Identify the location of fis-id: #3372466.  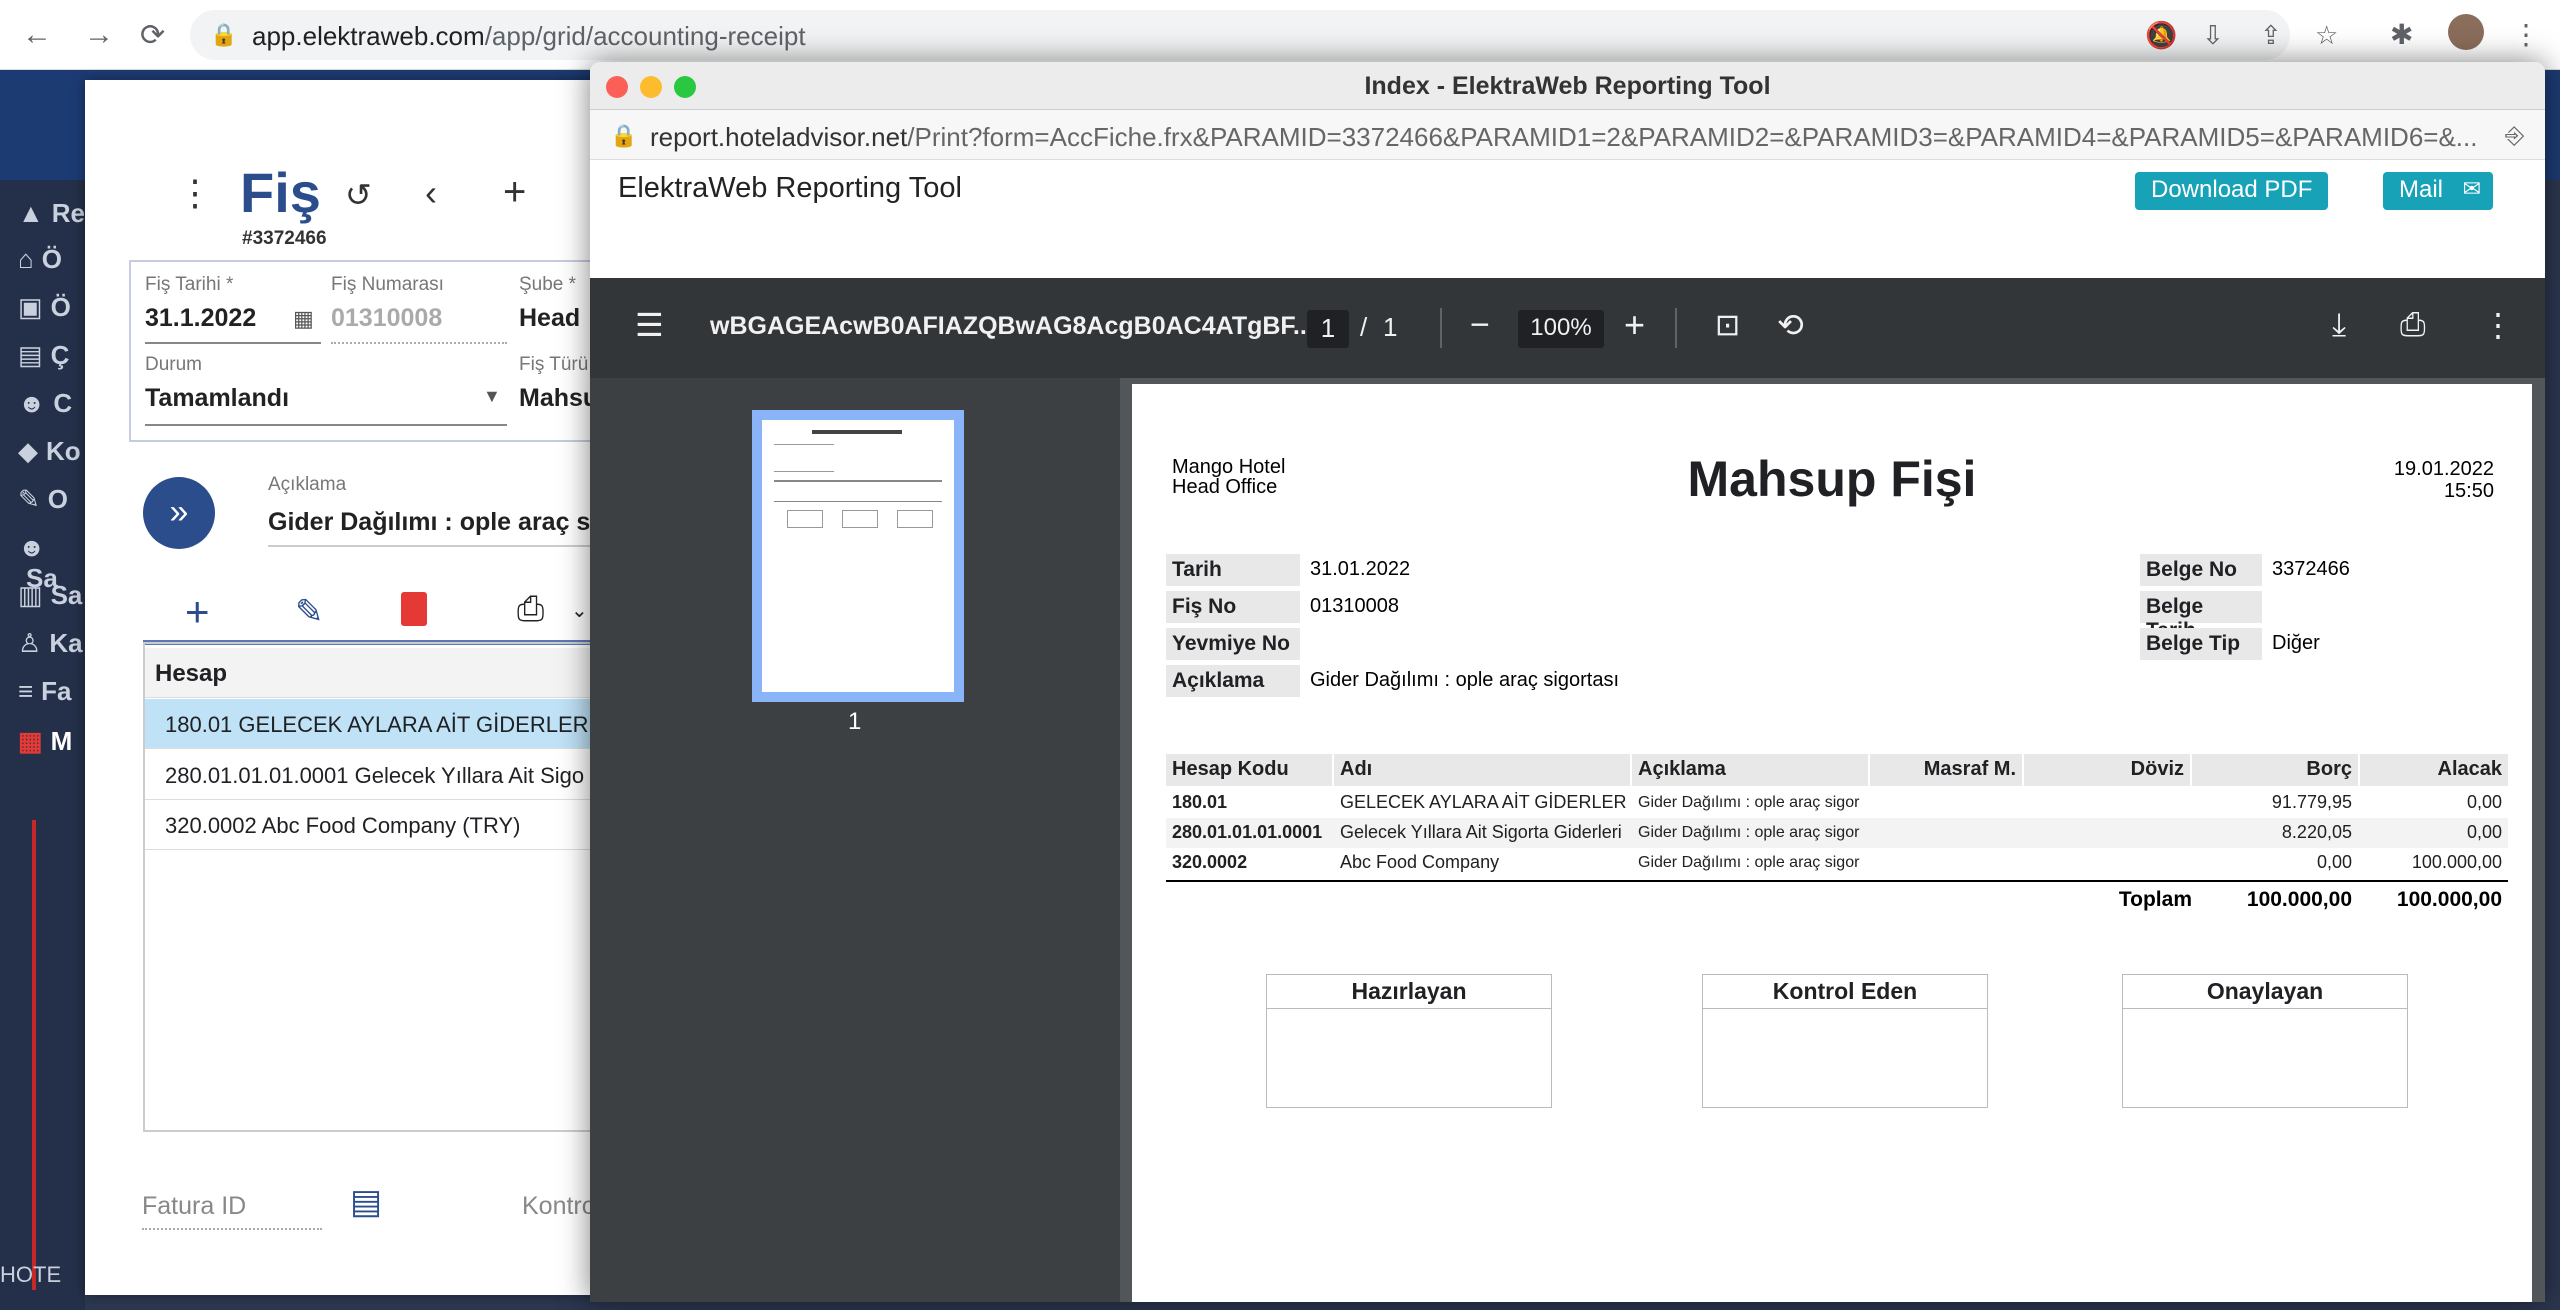
(284, 238).